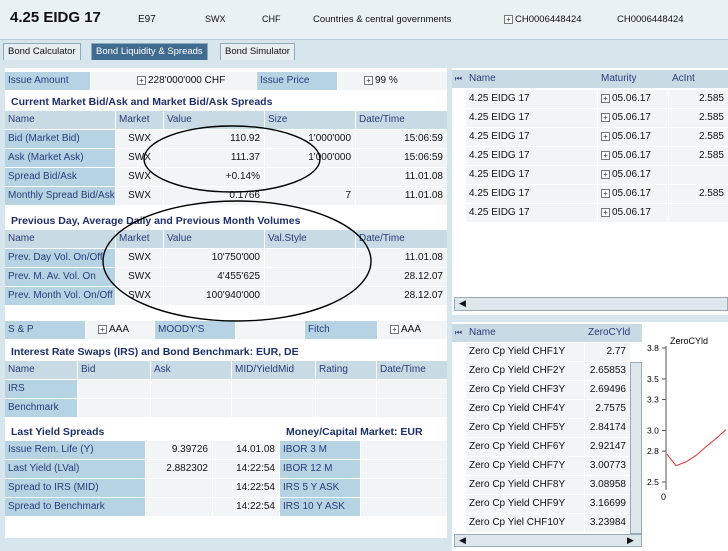 The image size is (728, 551). What do you see at coordinates (363, 432) in the screenshot?
I see `money-market-title: Money/Capital Market: EUR` at bounding box center [363, 432].